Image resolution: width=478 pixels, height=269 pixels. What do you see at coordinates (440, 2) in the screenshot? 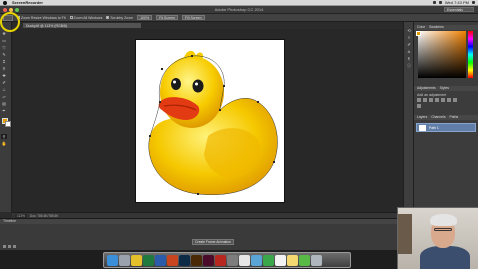
I see `battery-icon` at bounding box center [440, 2].